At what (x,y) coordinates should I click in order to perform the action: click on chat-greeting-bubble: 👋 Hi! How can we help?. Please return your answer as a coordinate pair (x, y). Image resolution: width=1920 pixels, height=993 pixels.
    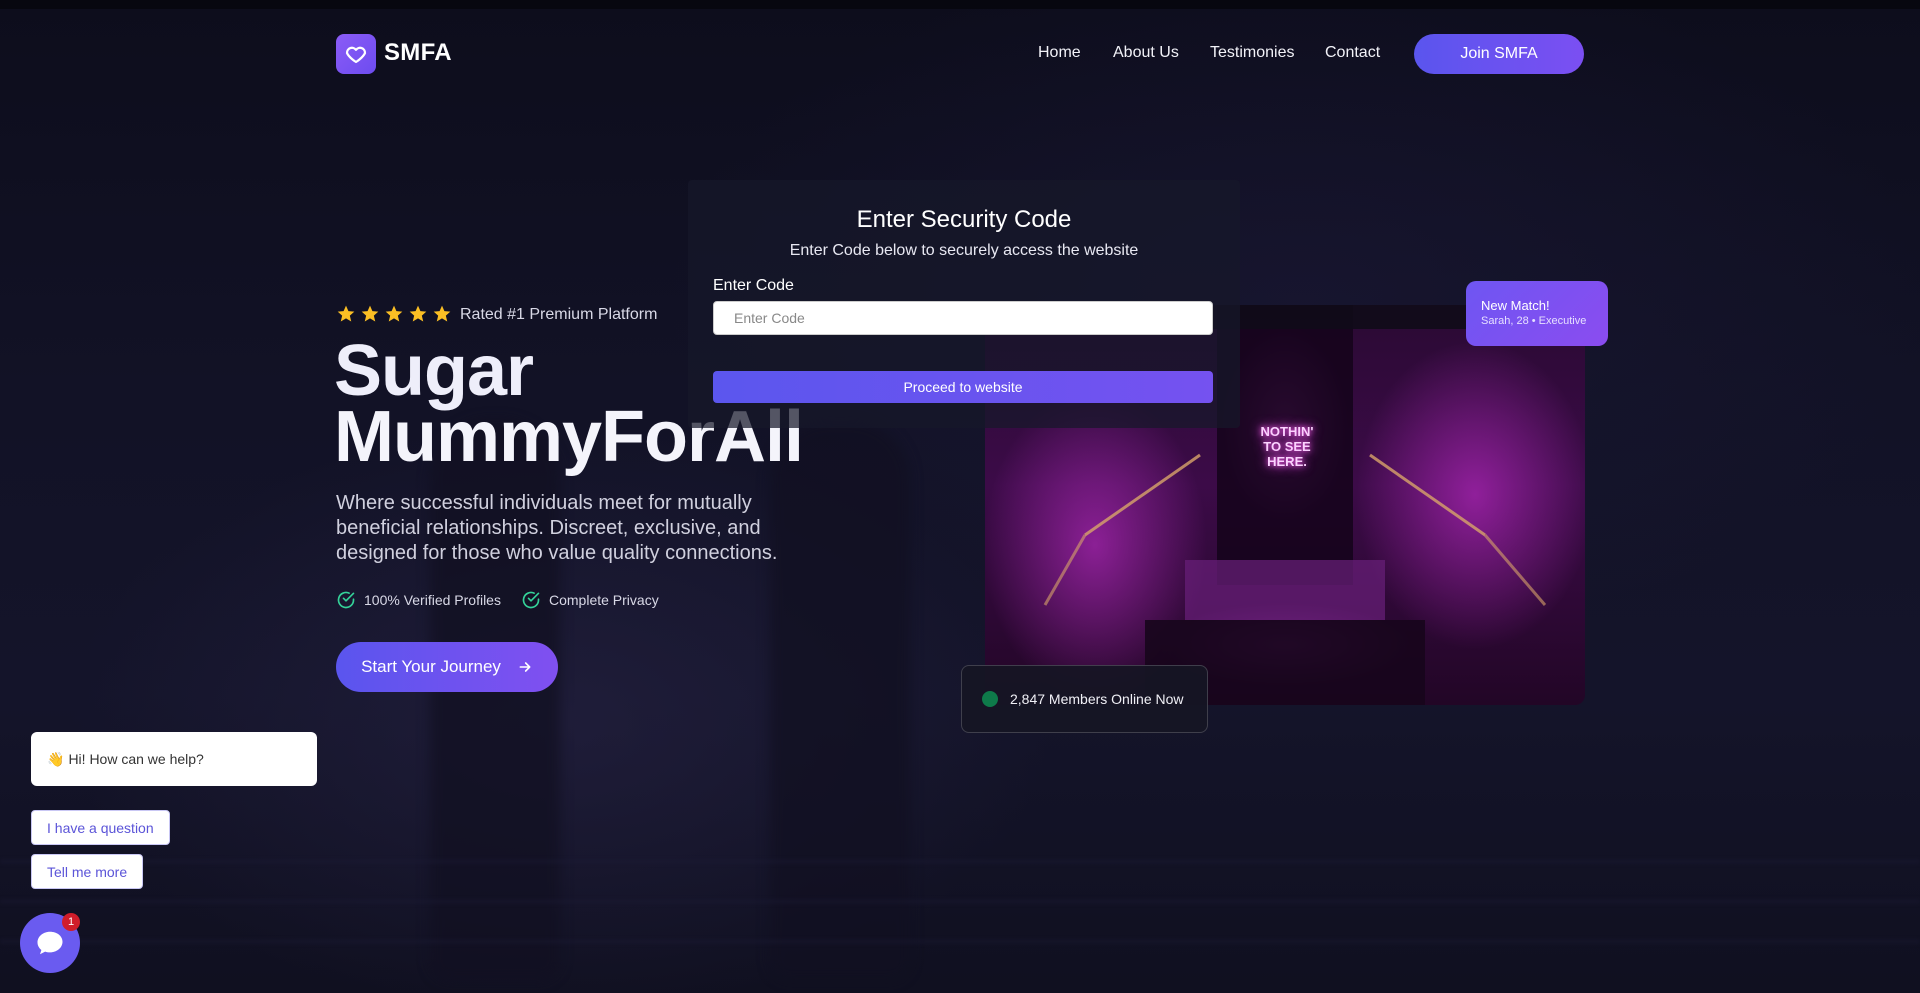
    Looking at the image, I should click on (174, 759).